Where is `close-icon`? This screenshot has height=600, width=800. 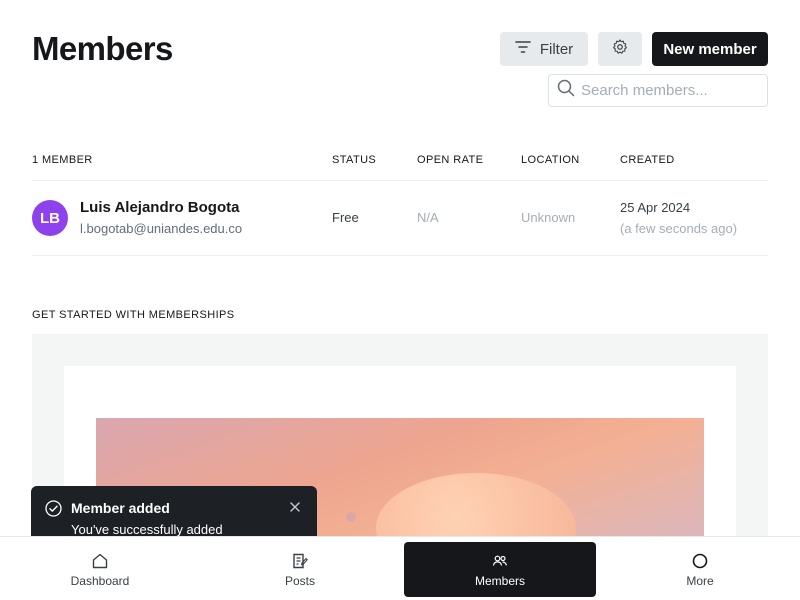
close-icon is located at coordinates (295, 509).